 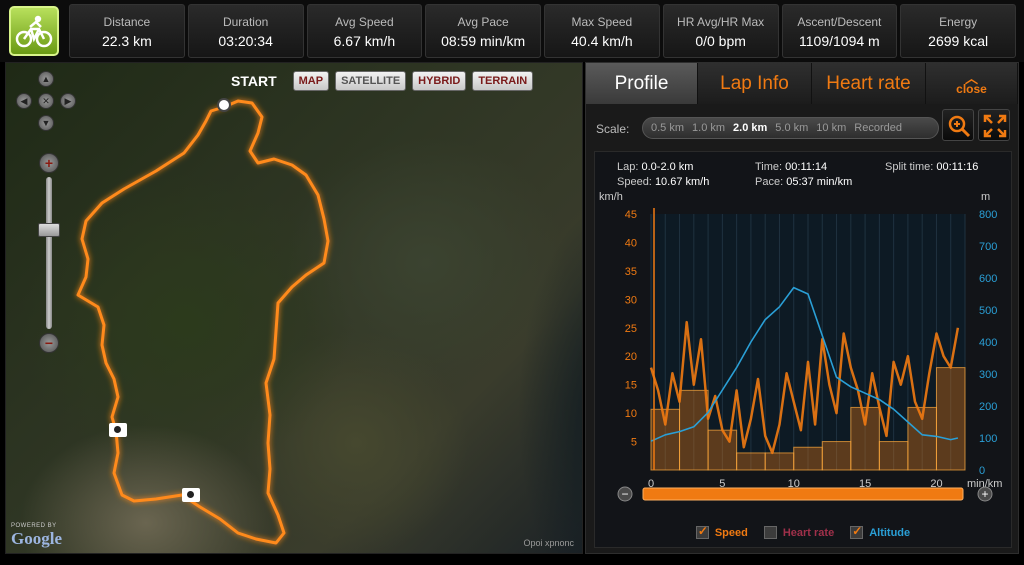 I want to click on map-type-satellite-button: SATELLITE, so click(x=371, y=81).